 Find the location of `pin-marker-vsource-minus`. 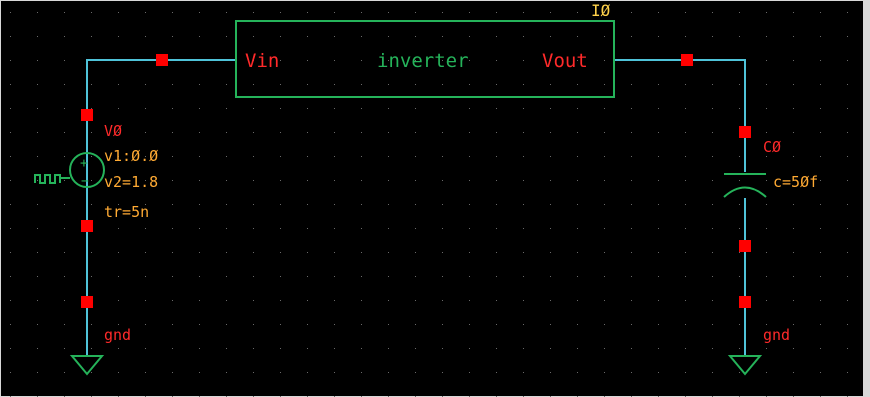

pin-marker-vsource-minus is located at coordinates (87, 226).